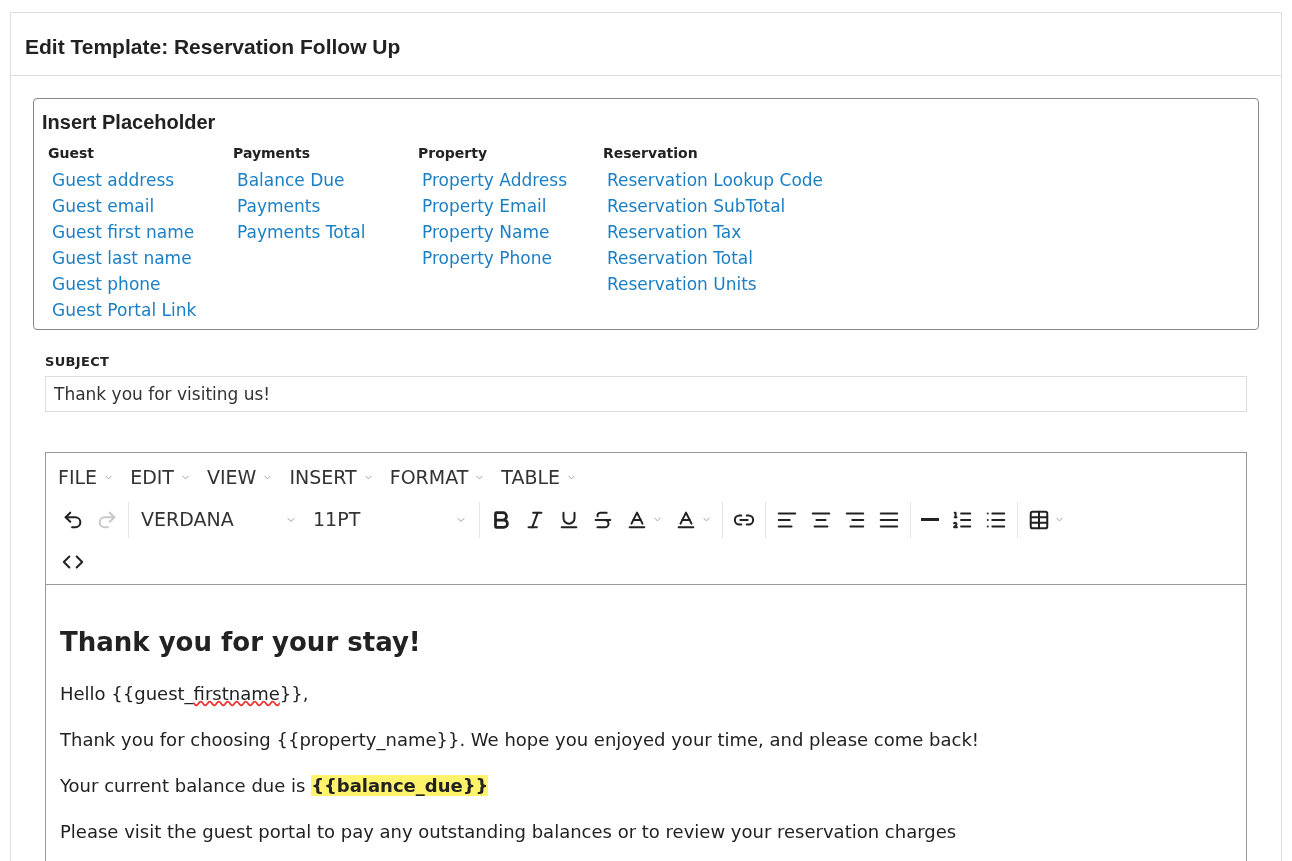 The height and width of the screenshot is (861, 1292). Describe the element at coordinates (122, 257) in the screenshot. I see `placeholder-link: Guest last name` at that location.